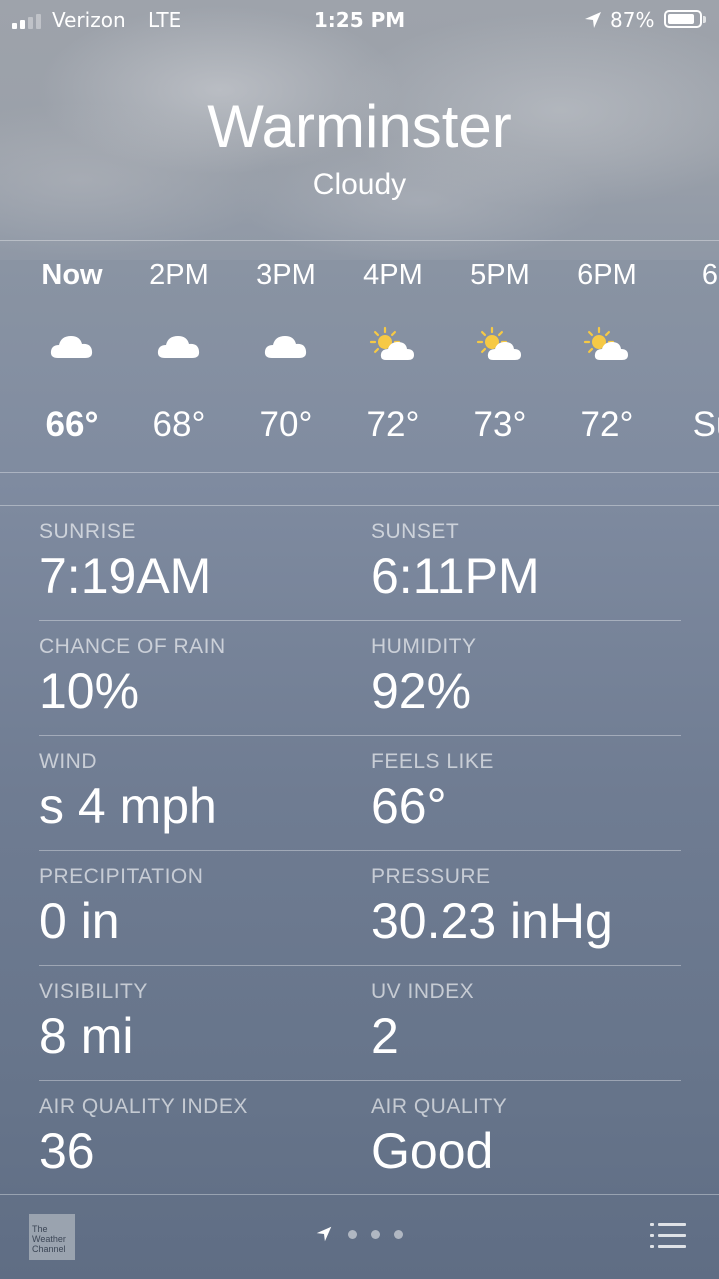 The width and height of the screenshot is (719, 1279). Describe the element at coordinates (360, 678) in the screenshot. I see `detail-row: CHANCE OF RAIN 10% HUMIDITY 92%` at that location.